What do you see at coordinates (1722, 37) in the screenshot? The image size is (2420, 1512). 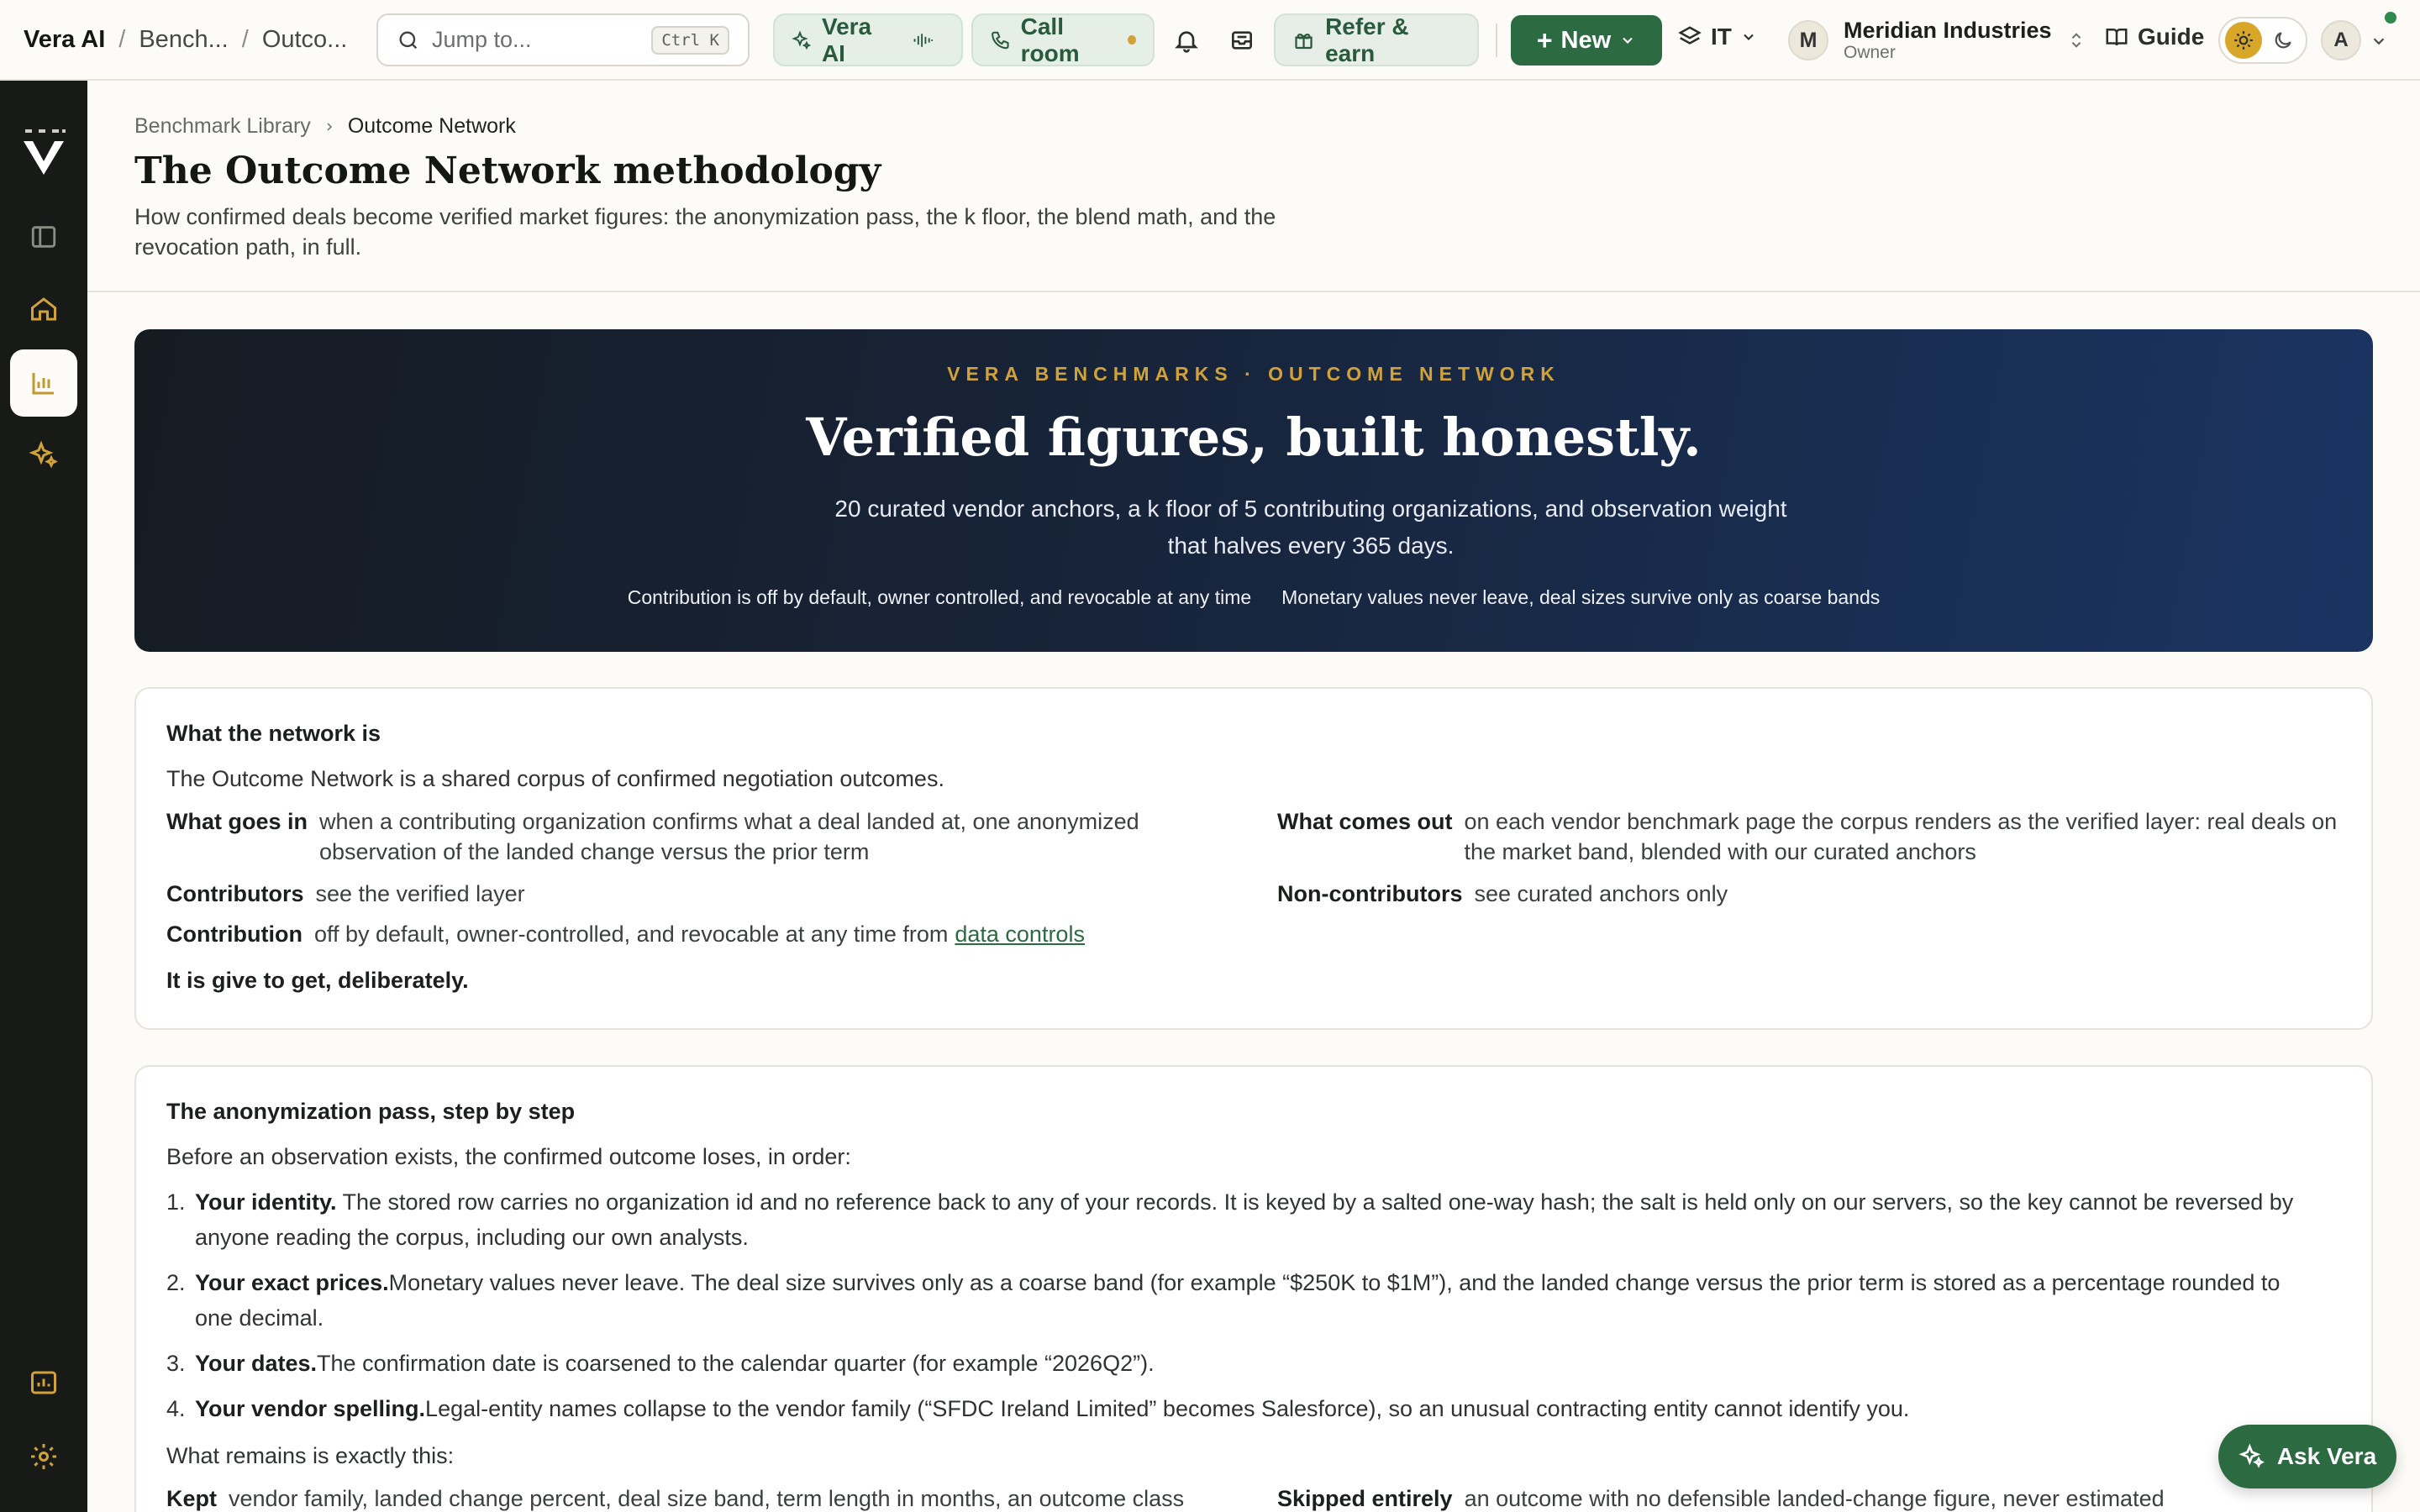 I see `workspace-label: IT` at bounding box center [1722, 37].